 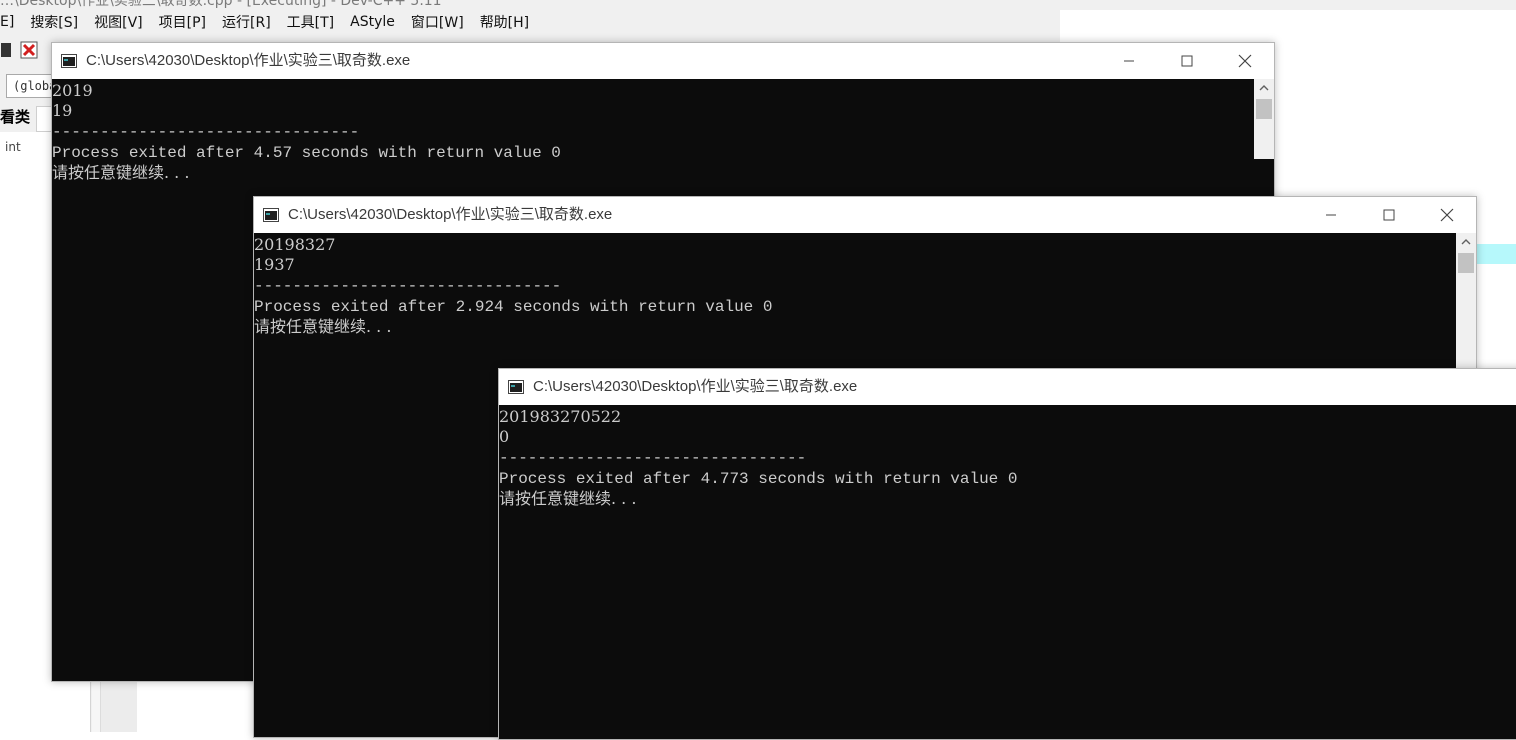 I want to click on close-file-icon, so click(x=29, y=50).